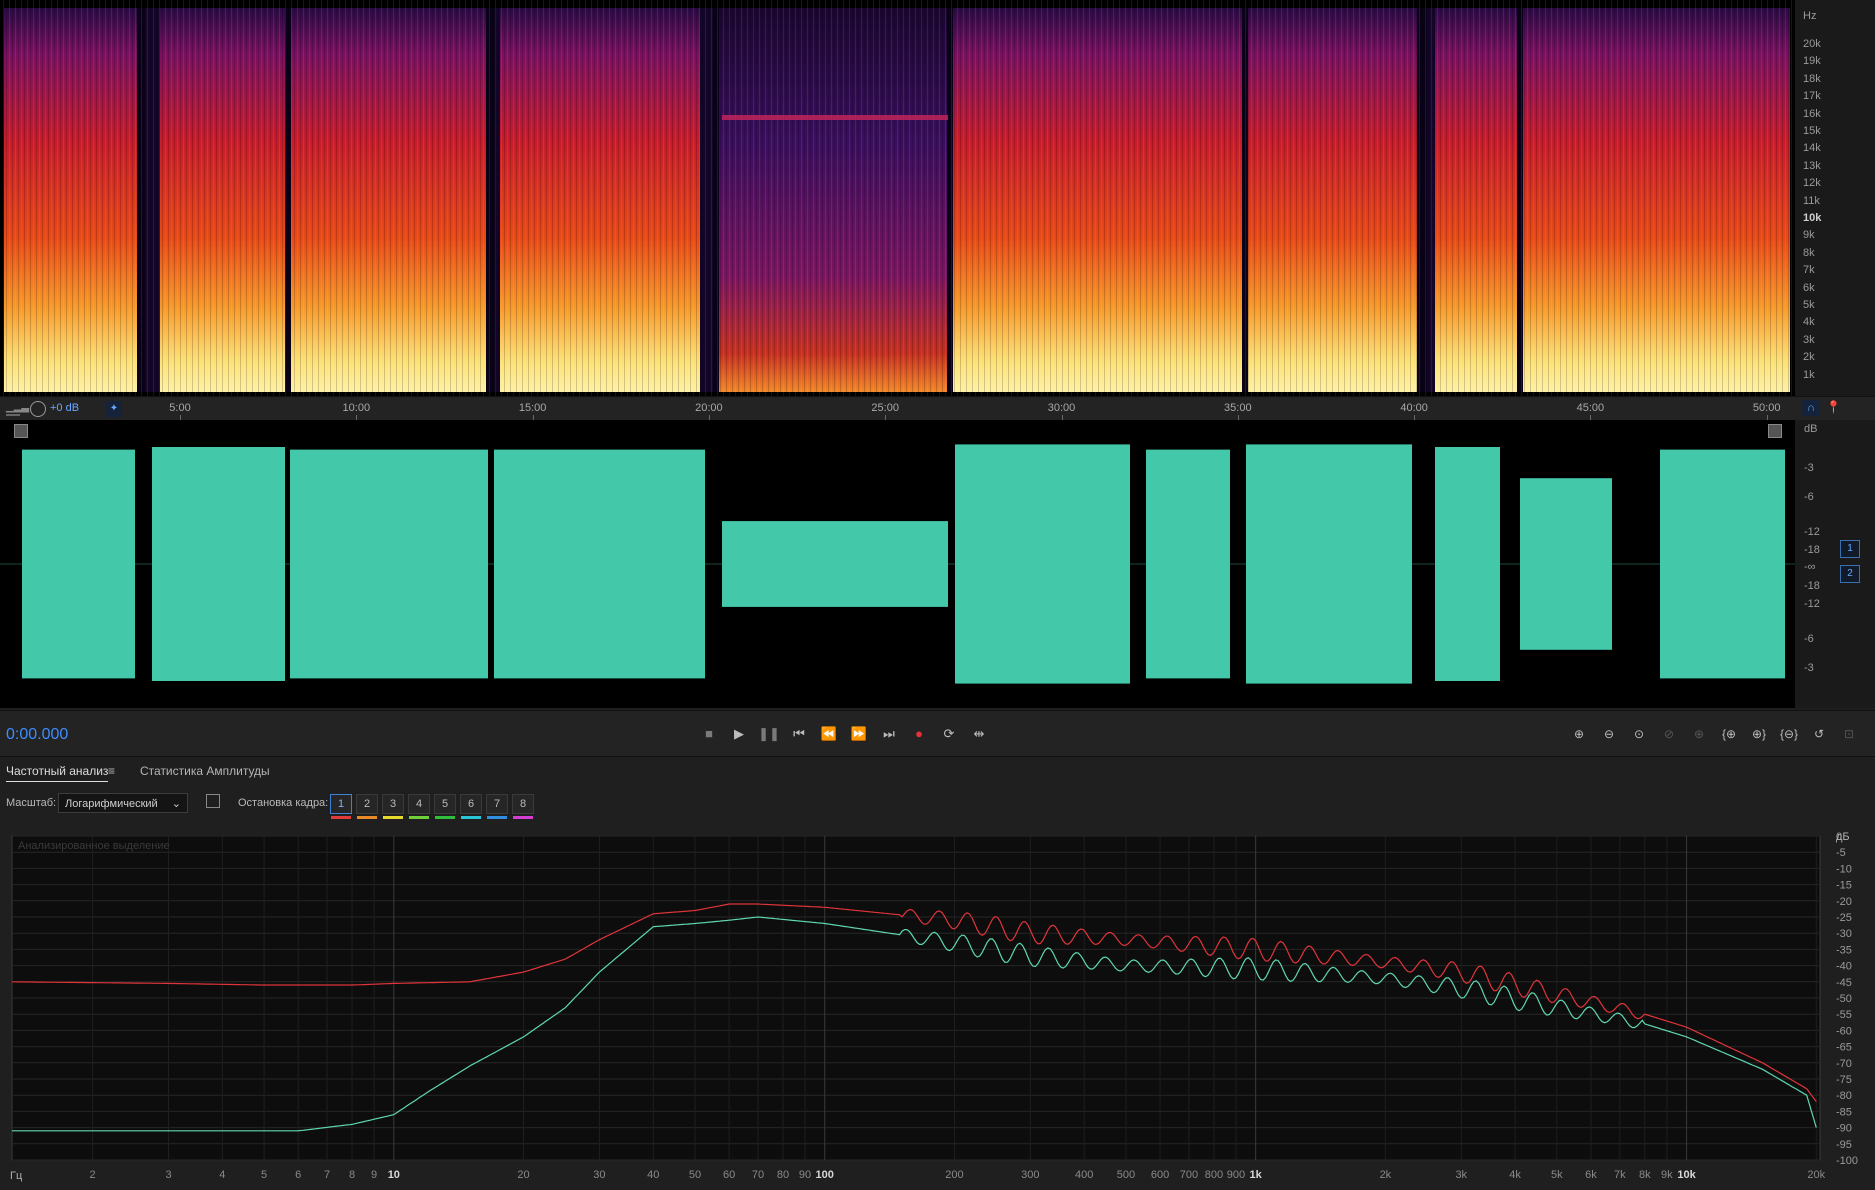 The image size is (1875, 1190). What do you see at coordinates (1030, 1175) in the screenshot?
I see `freq-tick-label: 300` at bounding box center [1030, 1175].